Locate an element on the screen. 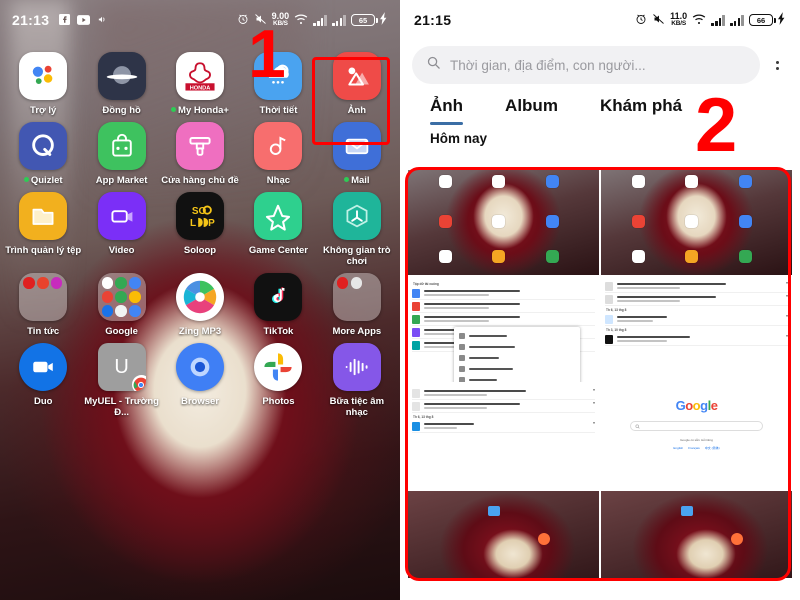 This screenshot has width=800, height=600. app-folder-google: Google is located at coordinates (121, 302).